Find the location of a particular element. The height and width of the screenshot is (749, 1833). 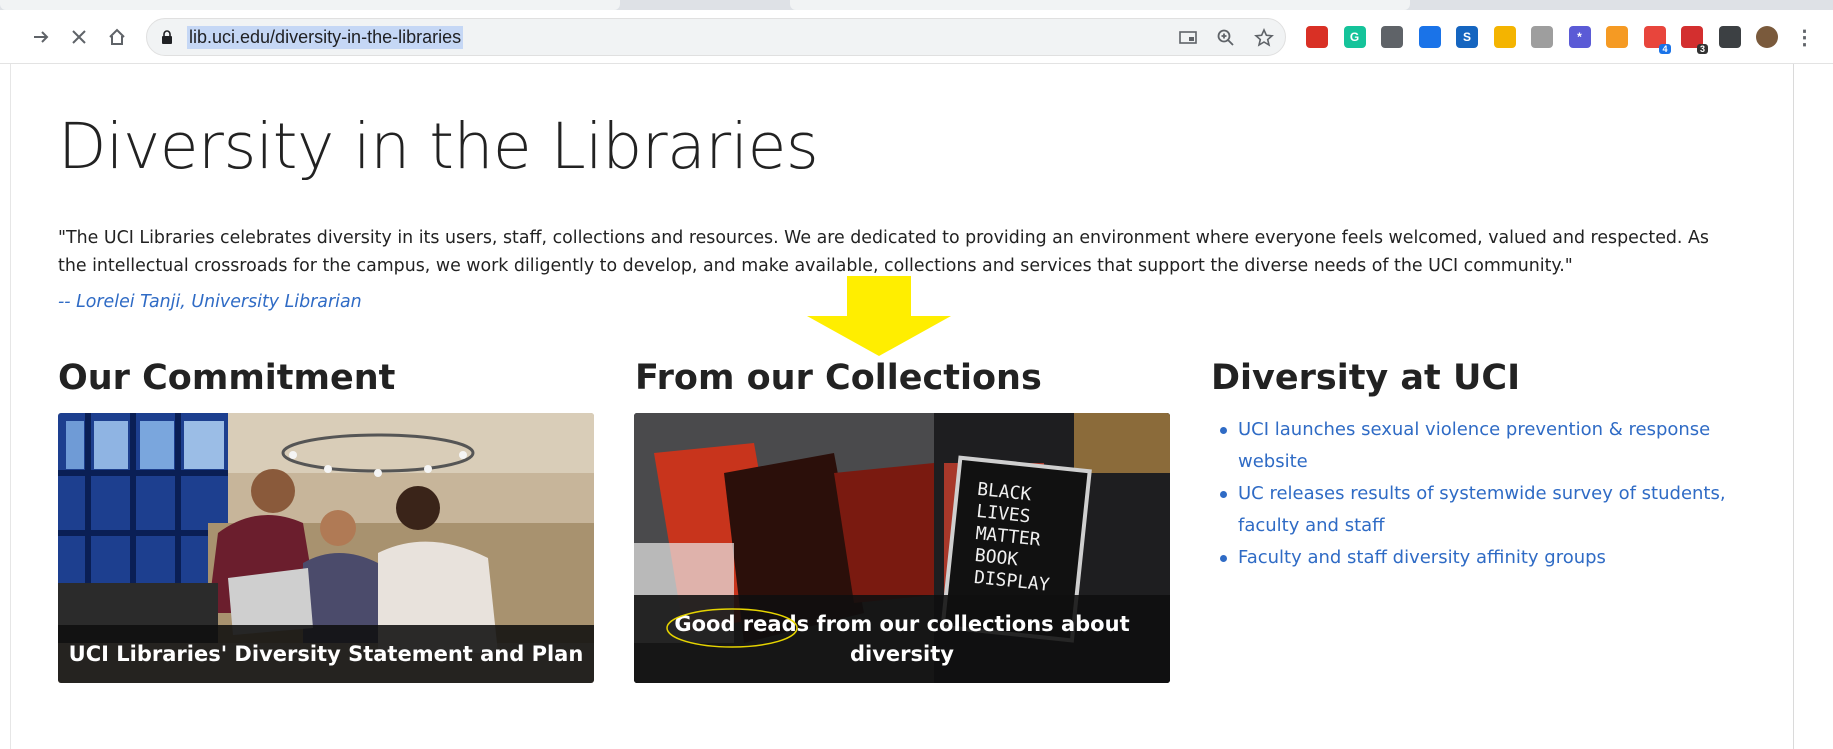

snowflake-ext-icon: * is located at coordinates (1579, 37).